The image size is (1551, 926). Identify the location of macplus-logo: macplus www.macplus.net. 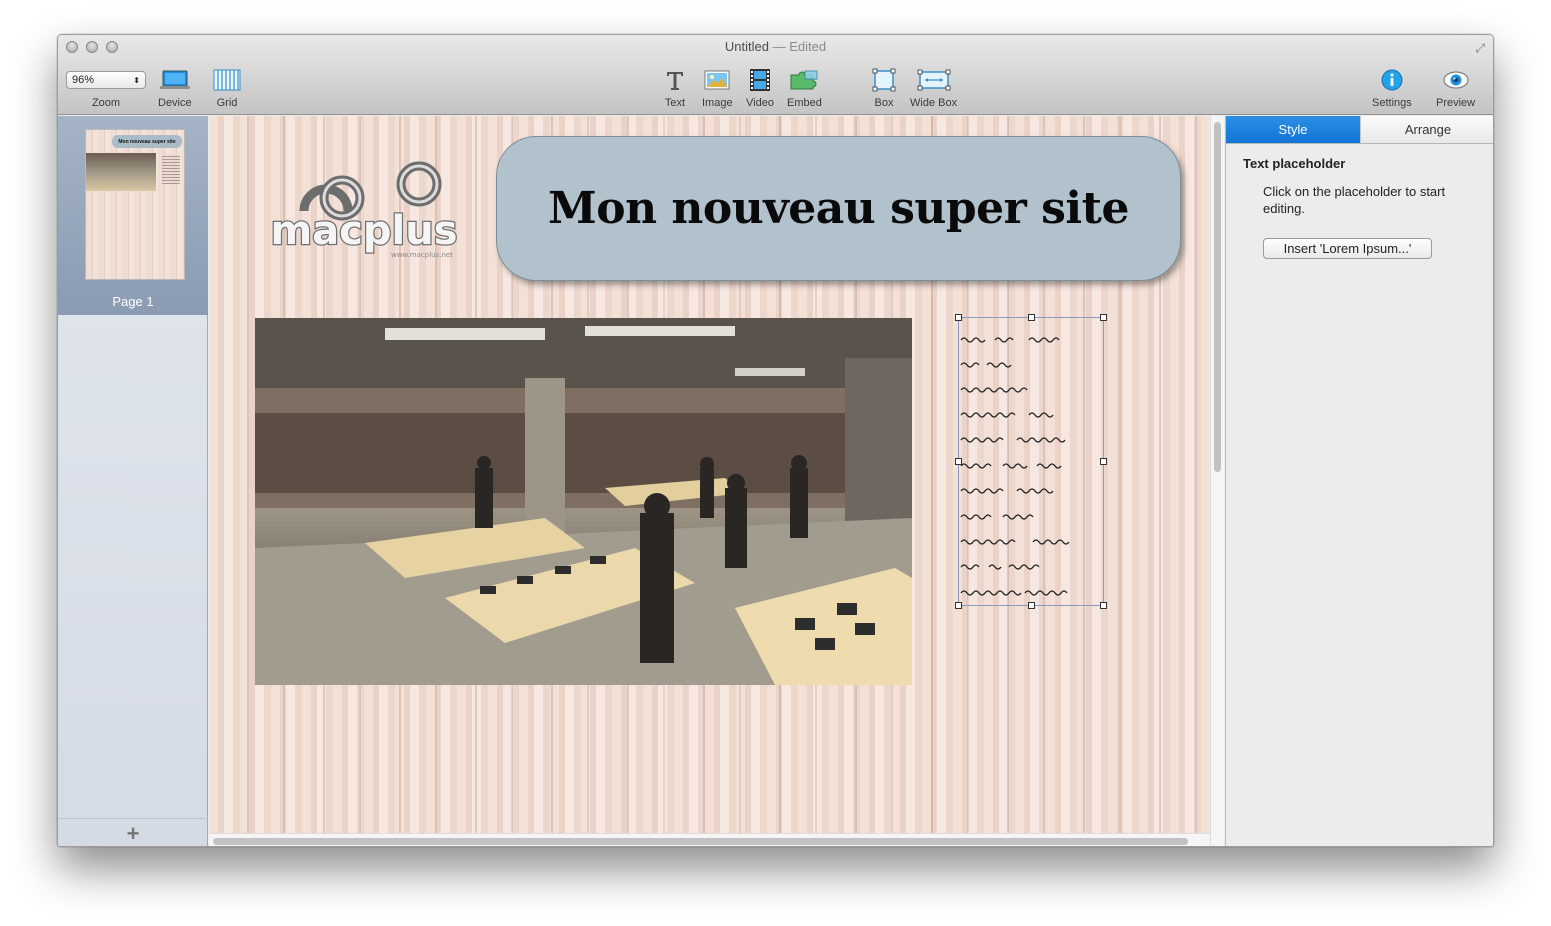
(364, 211).